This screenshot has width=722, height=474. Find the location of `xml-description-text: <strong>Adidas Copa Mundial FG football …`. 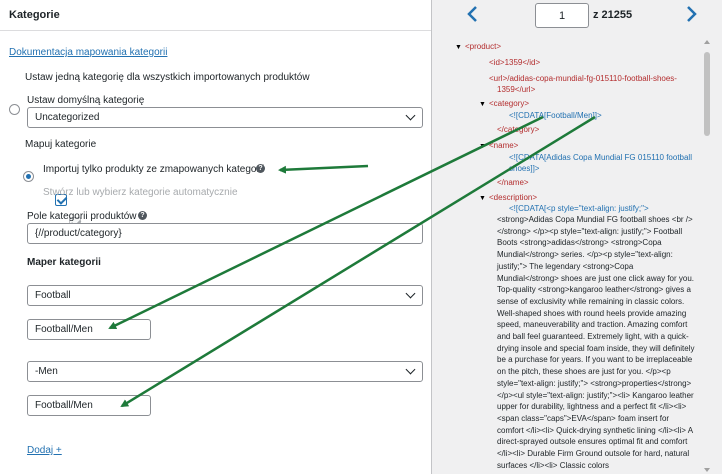

xml-description-text: <strong>Adidas Copa Mundial FG football … is located at coordinates (596, 342).